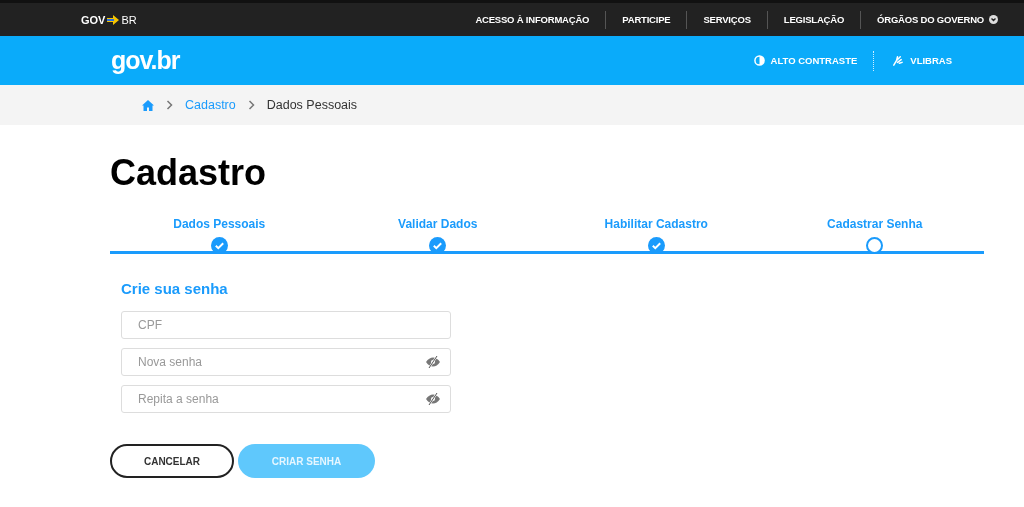 This screenshot has height=507, width=1024. Describe the element at coordinates (532, 19) in the screenshot. I see `nav-link: ACESSO À INFORMAÇÃO` at that location.